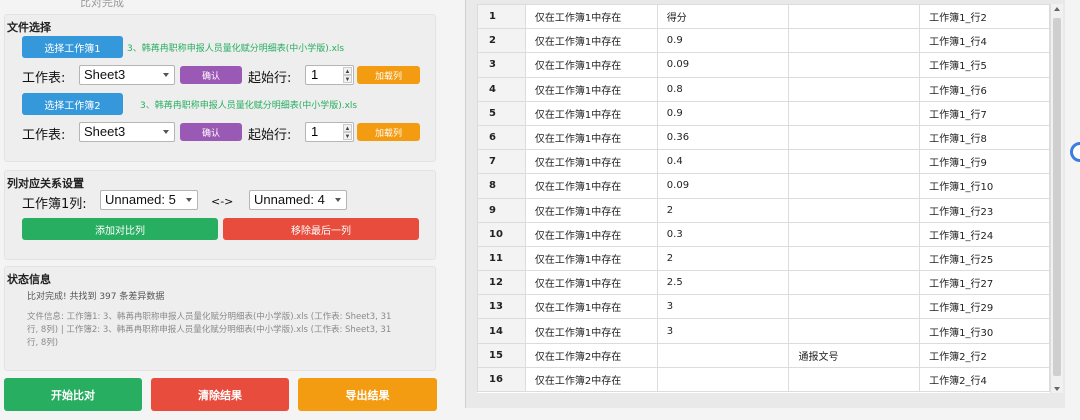 This screenshot has height=420, width=1080. I want to click on row-number-cell: 12, so click(501, 283).